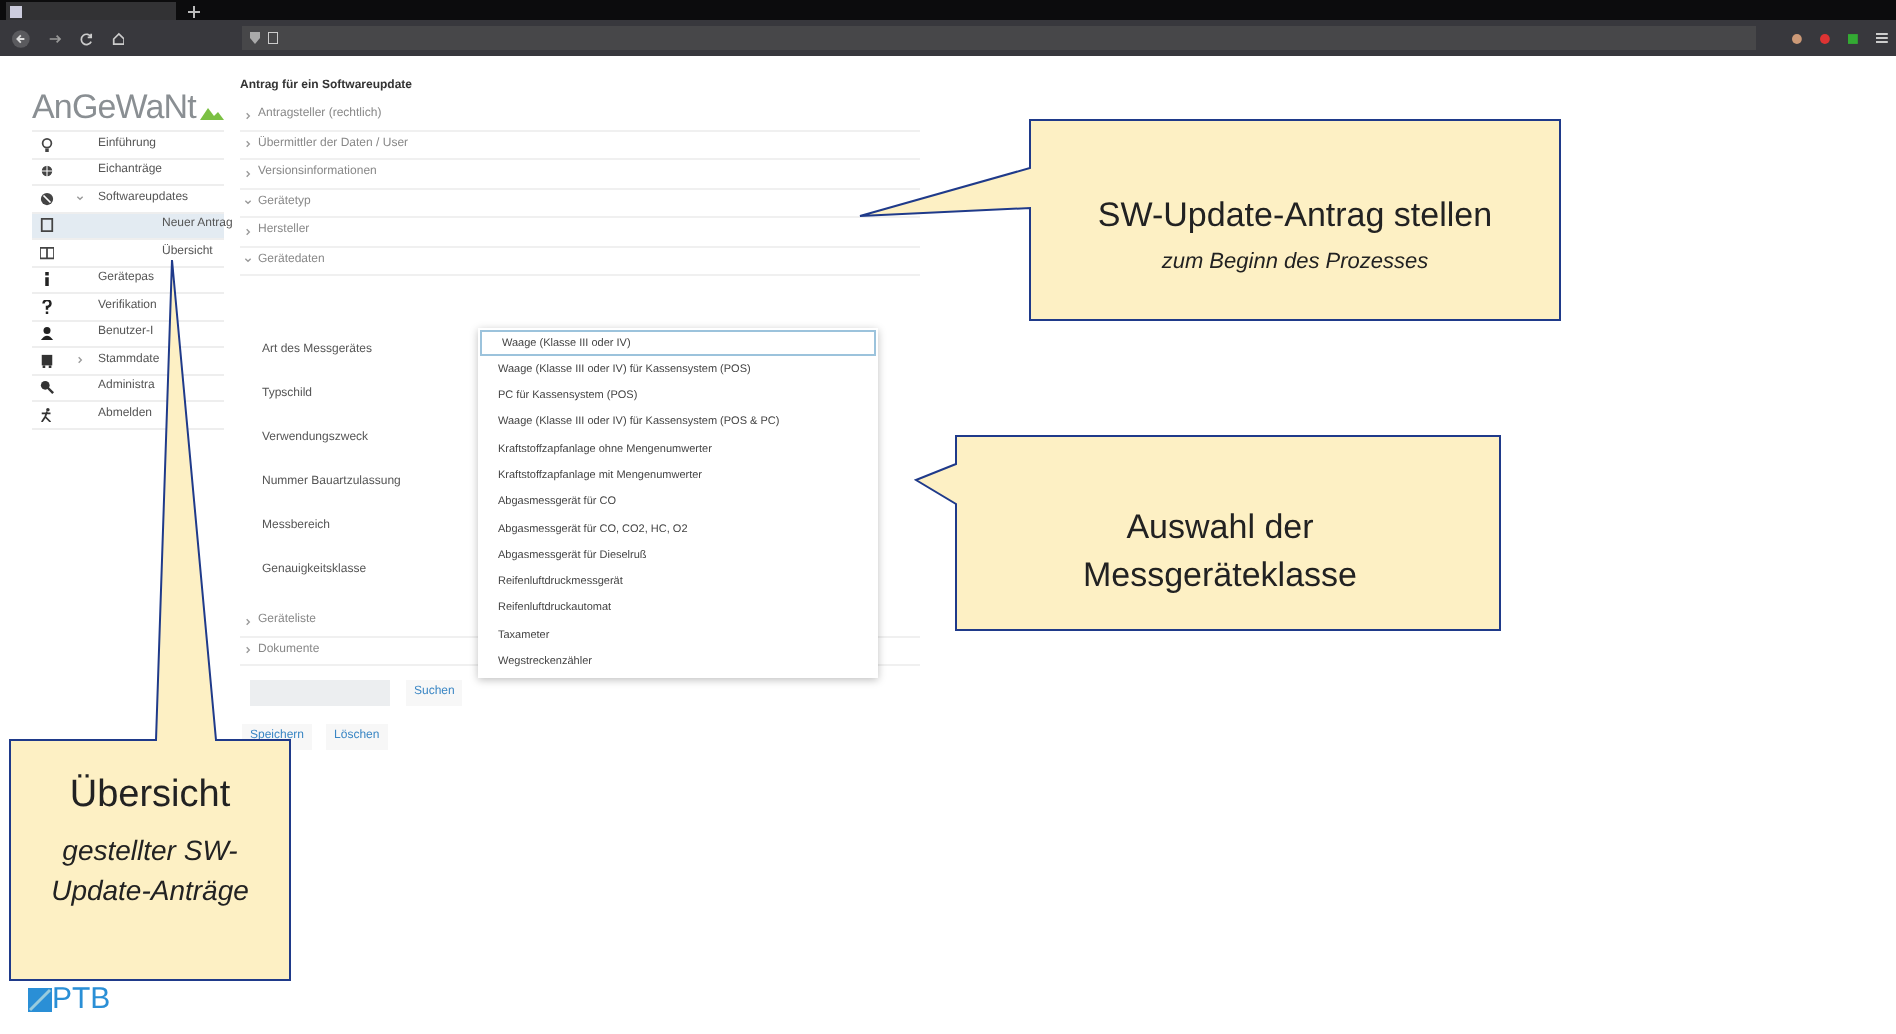  What do you see at coordinates (21, 38) in the screenshot?
I see `back-icon` at bounding box center [21, 38].